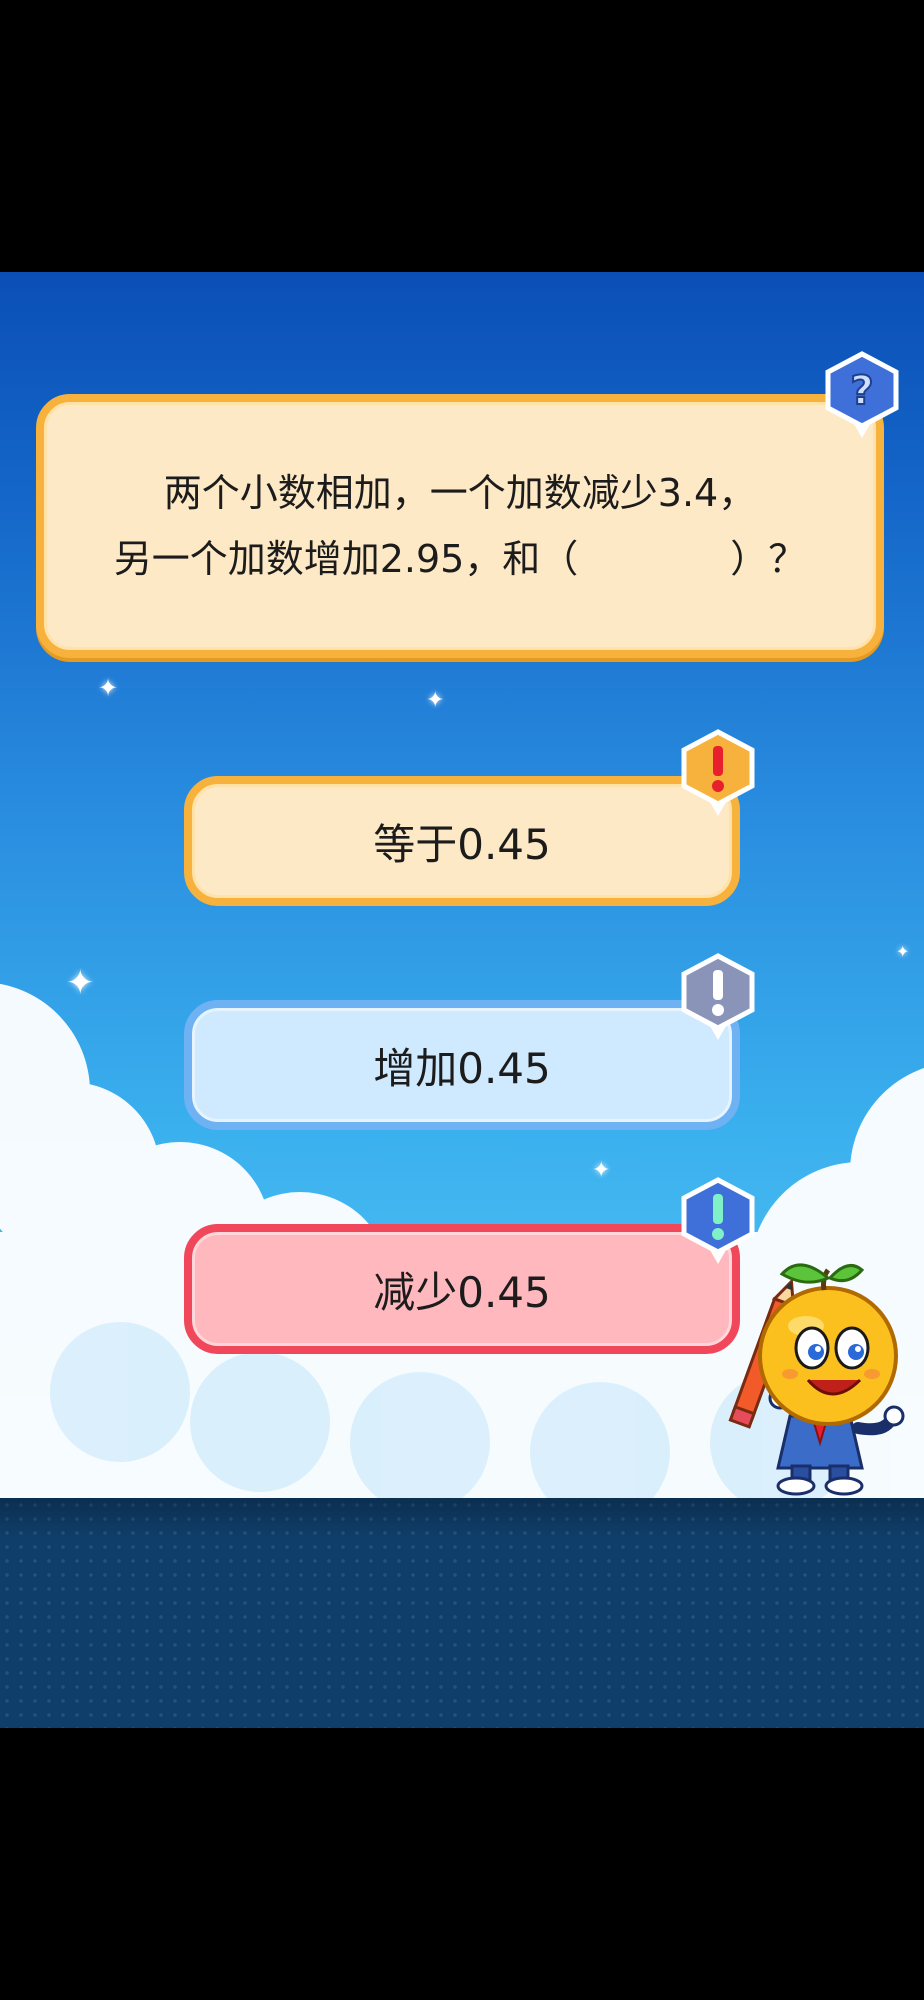 The height and width of the screenshot is (2000, 924). I want to click on answer-option-3: 减少0.45, so click(462, 1289).